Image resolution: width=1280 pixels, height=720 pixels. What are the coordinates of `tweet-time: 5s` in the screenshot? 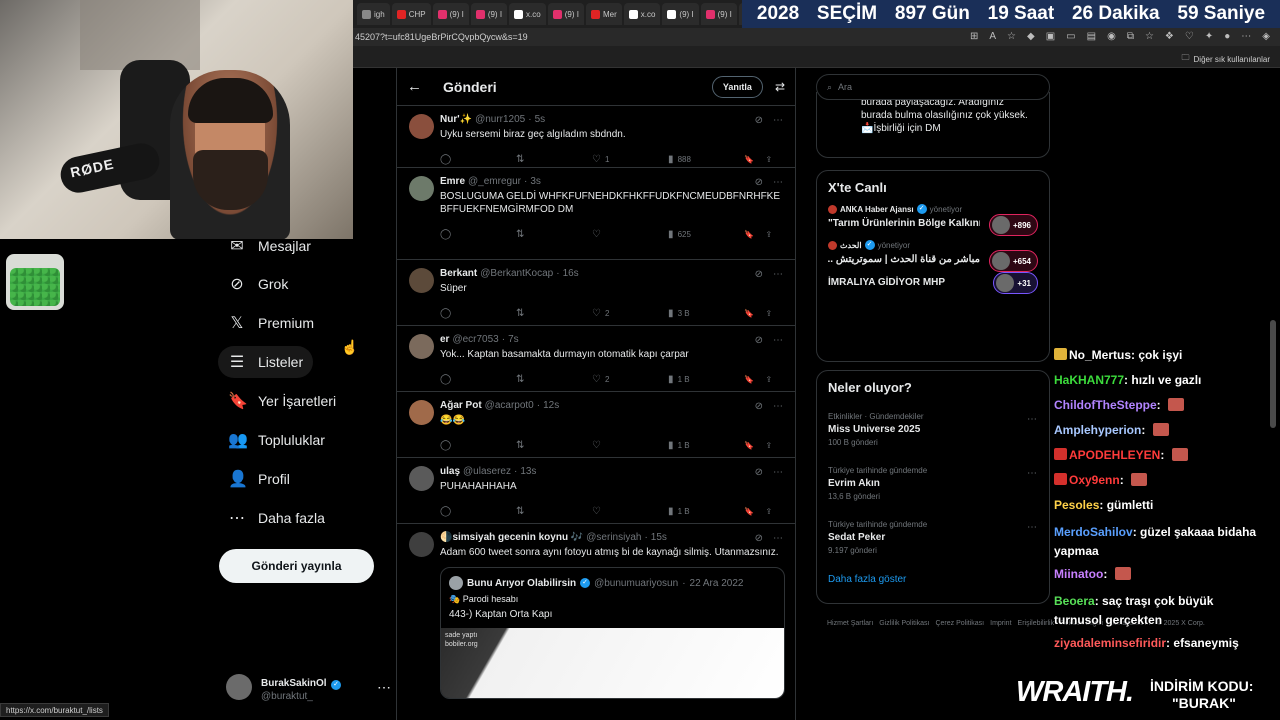 It's located at (540, 119).